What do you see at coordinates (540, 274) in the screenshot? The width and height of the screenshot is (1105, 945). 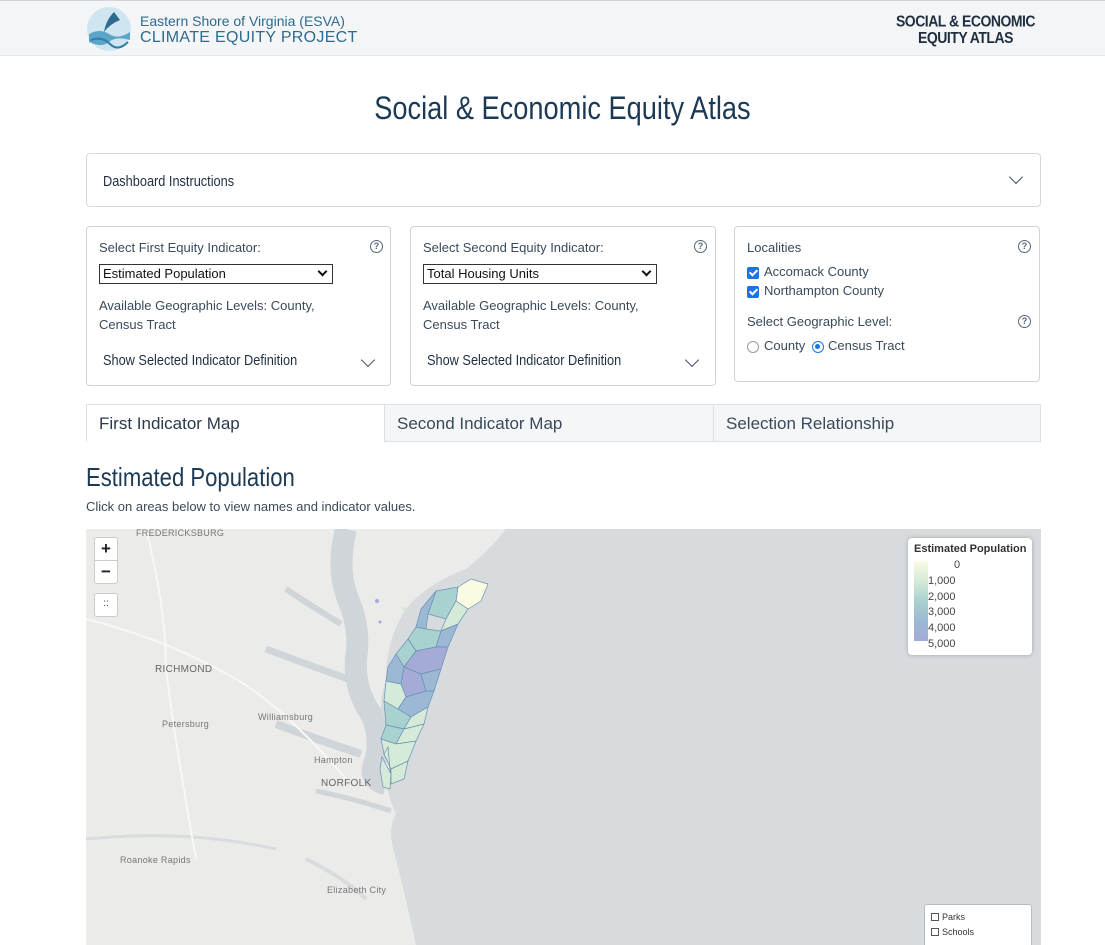 I see `second-indicator-select: Total Housing Units` at bounding box center [540, 274].